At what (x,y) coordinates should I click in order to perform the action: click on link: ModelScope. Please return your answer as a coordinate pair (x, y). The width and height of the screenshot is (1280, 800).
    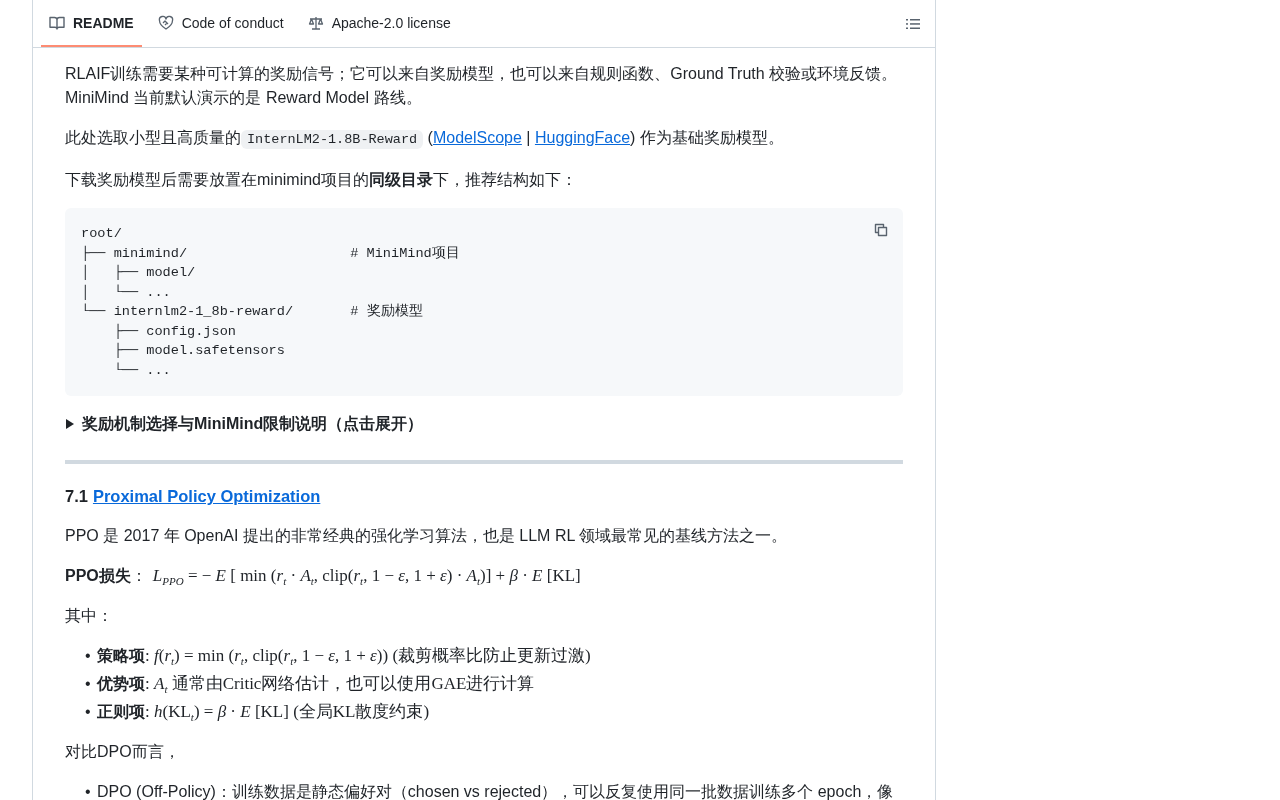
    Looking at the image, I should click on (477, 137).